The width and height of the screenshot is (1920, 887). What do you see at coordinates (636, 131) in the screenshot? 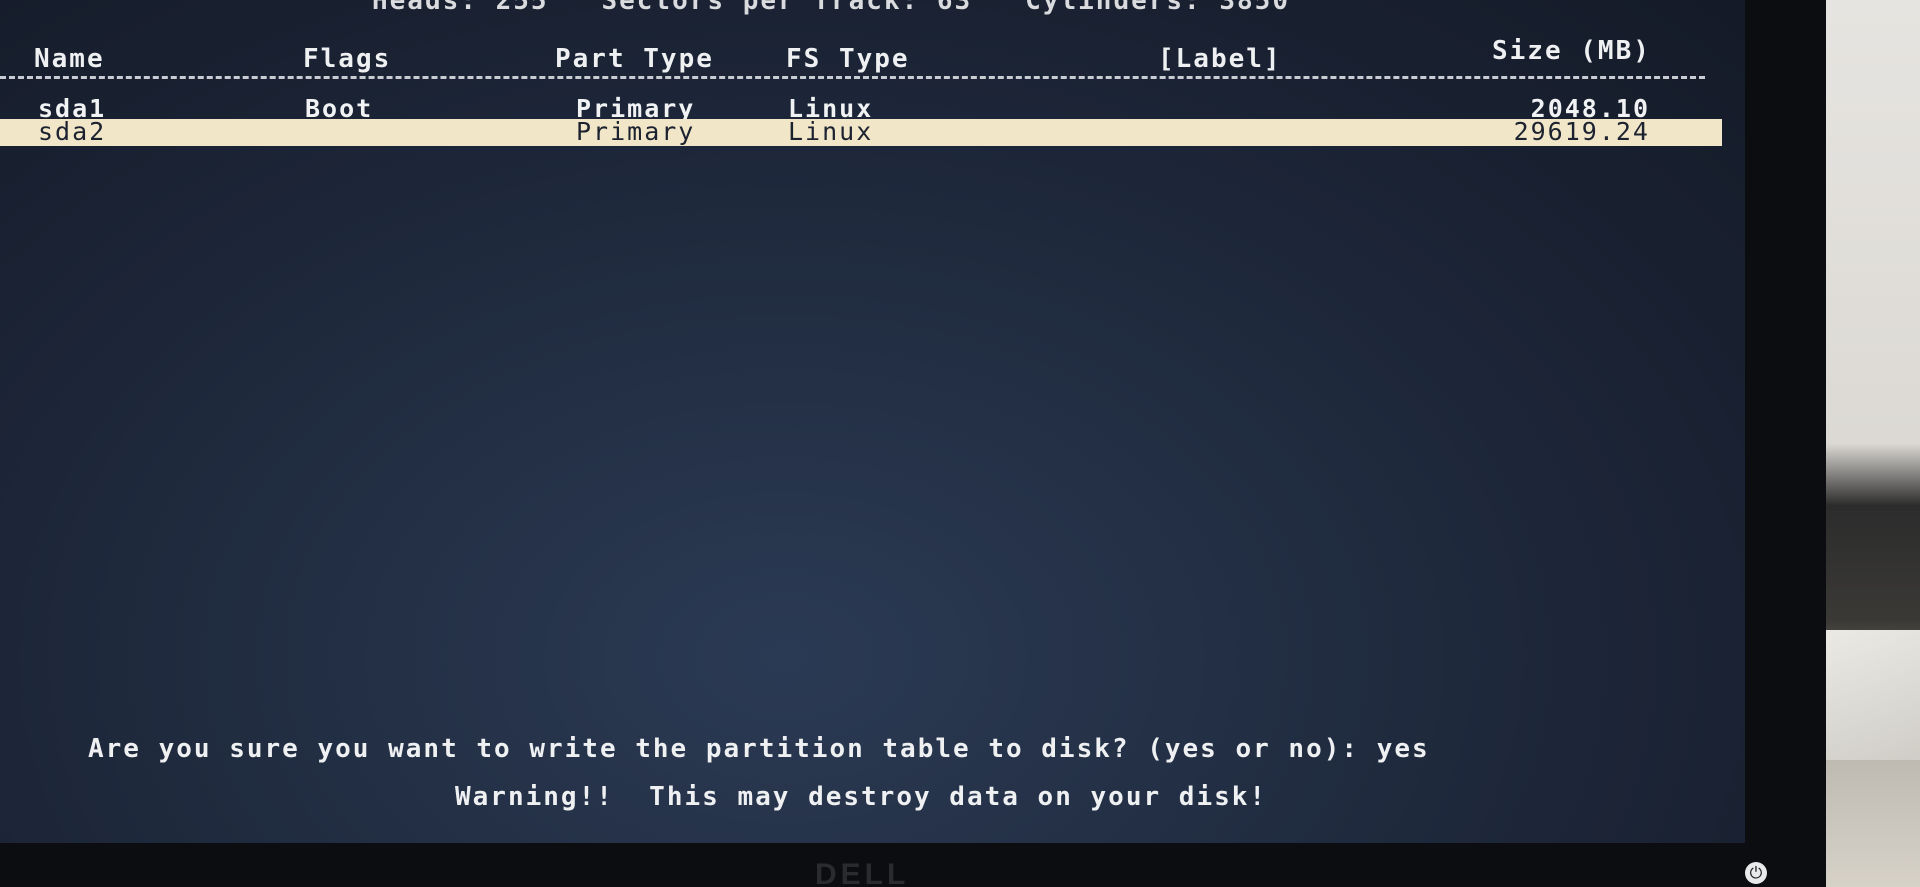
I see `partition-part-type: Primary` at bounding box center [636, 131].